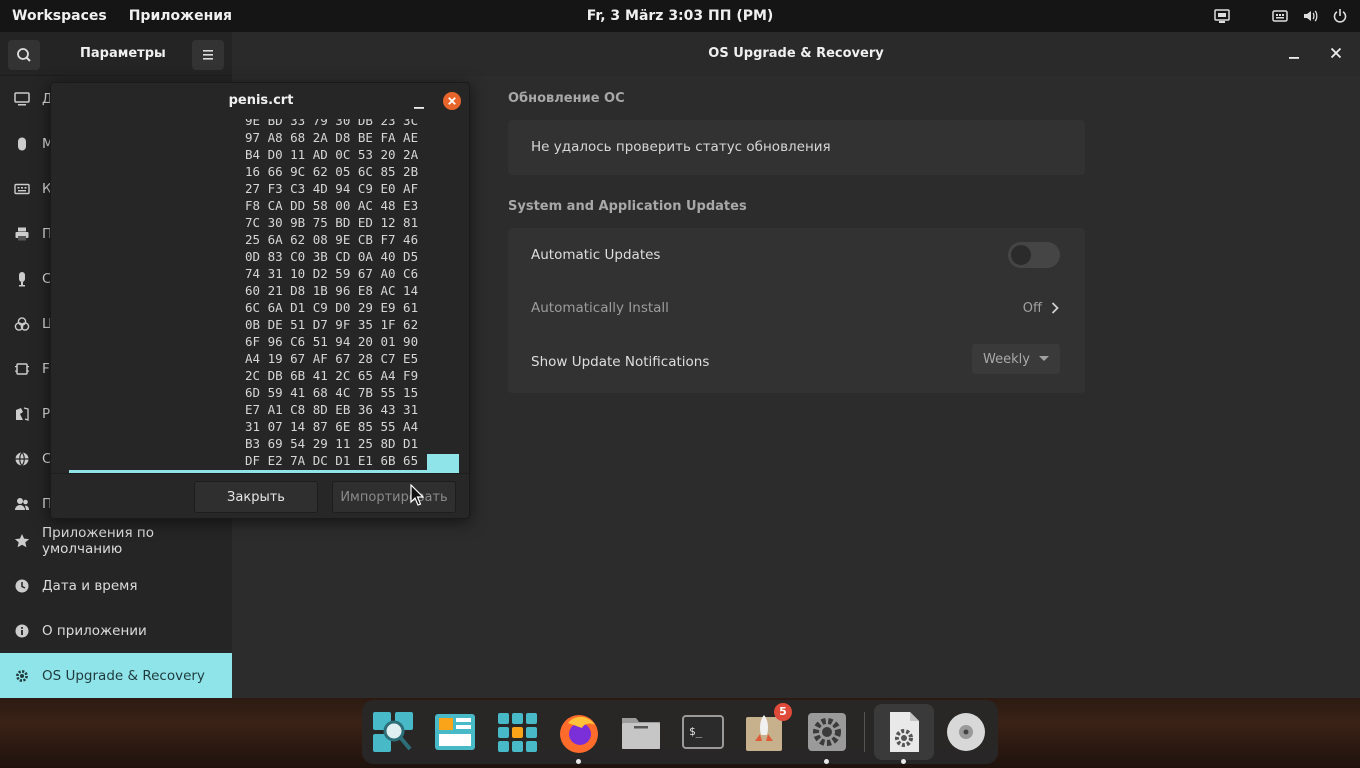 This screenshot has height=768, width=1360. I want to click on dock-item-search, so click(393, 732).